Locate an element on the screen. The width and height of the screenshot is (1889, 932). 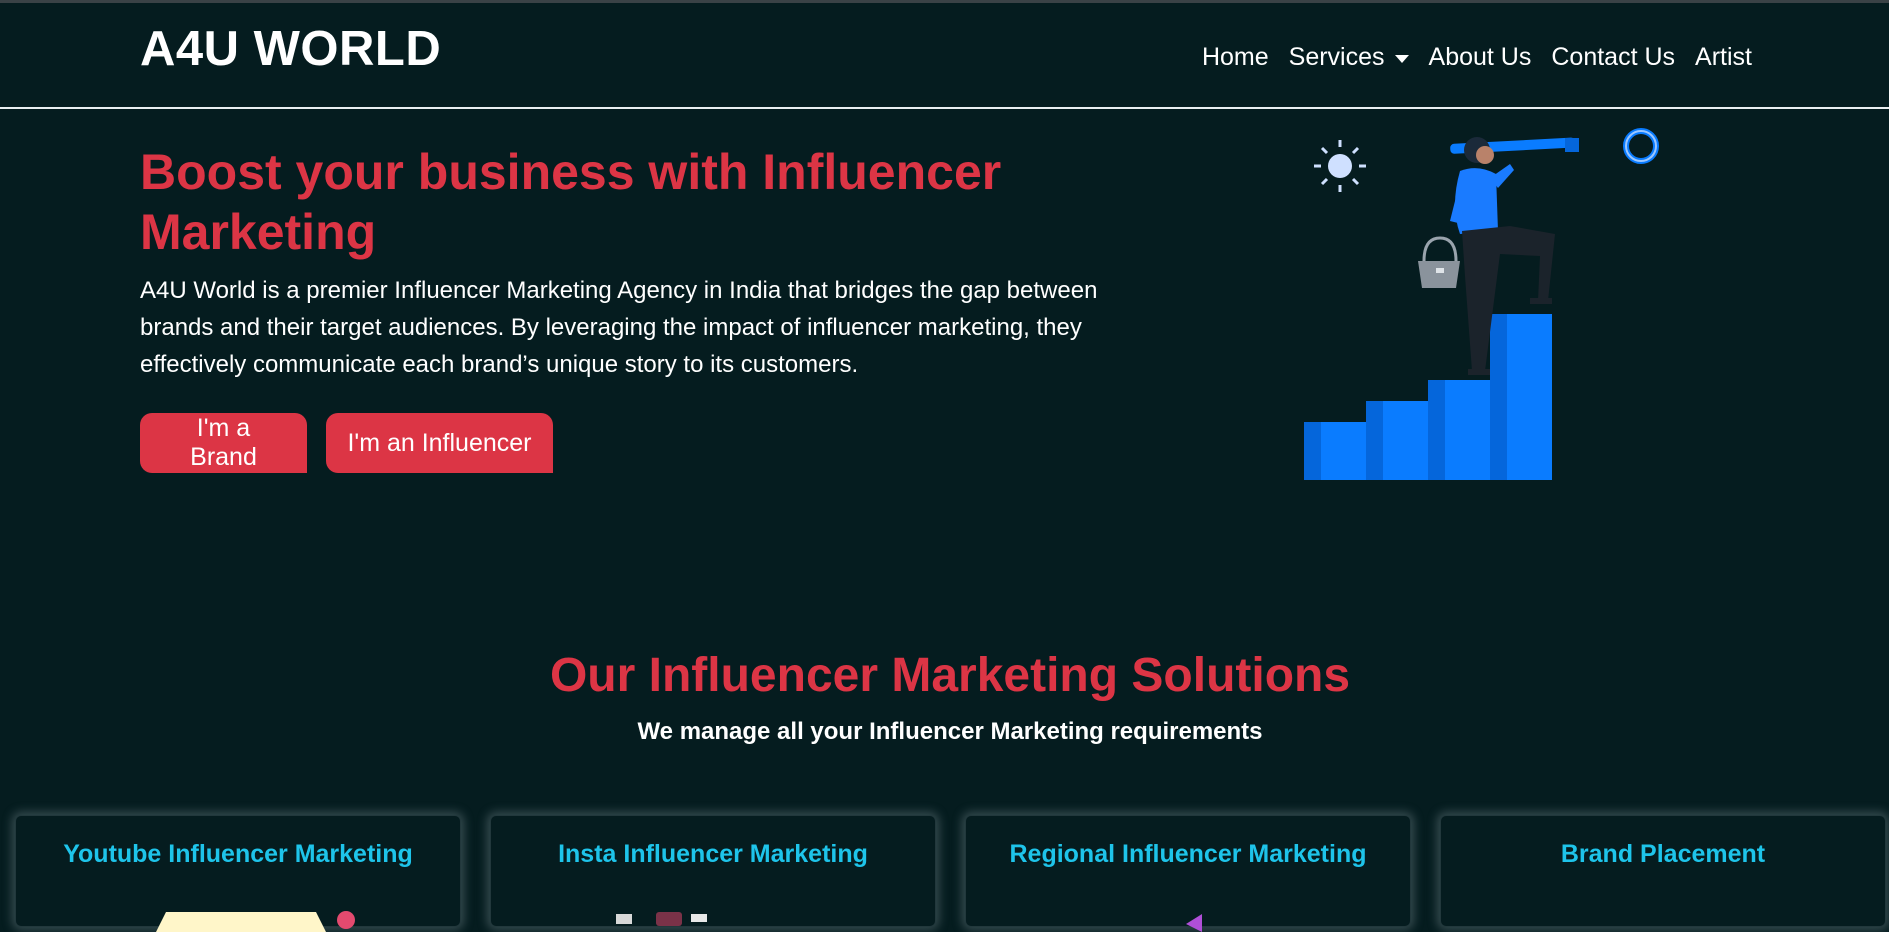
nav-link-artist: Artist is located at coordinates (1723, 57).